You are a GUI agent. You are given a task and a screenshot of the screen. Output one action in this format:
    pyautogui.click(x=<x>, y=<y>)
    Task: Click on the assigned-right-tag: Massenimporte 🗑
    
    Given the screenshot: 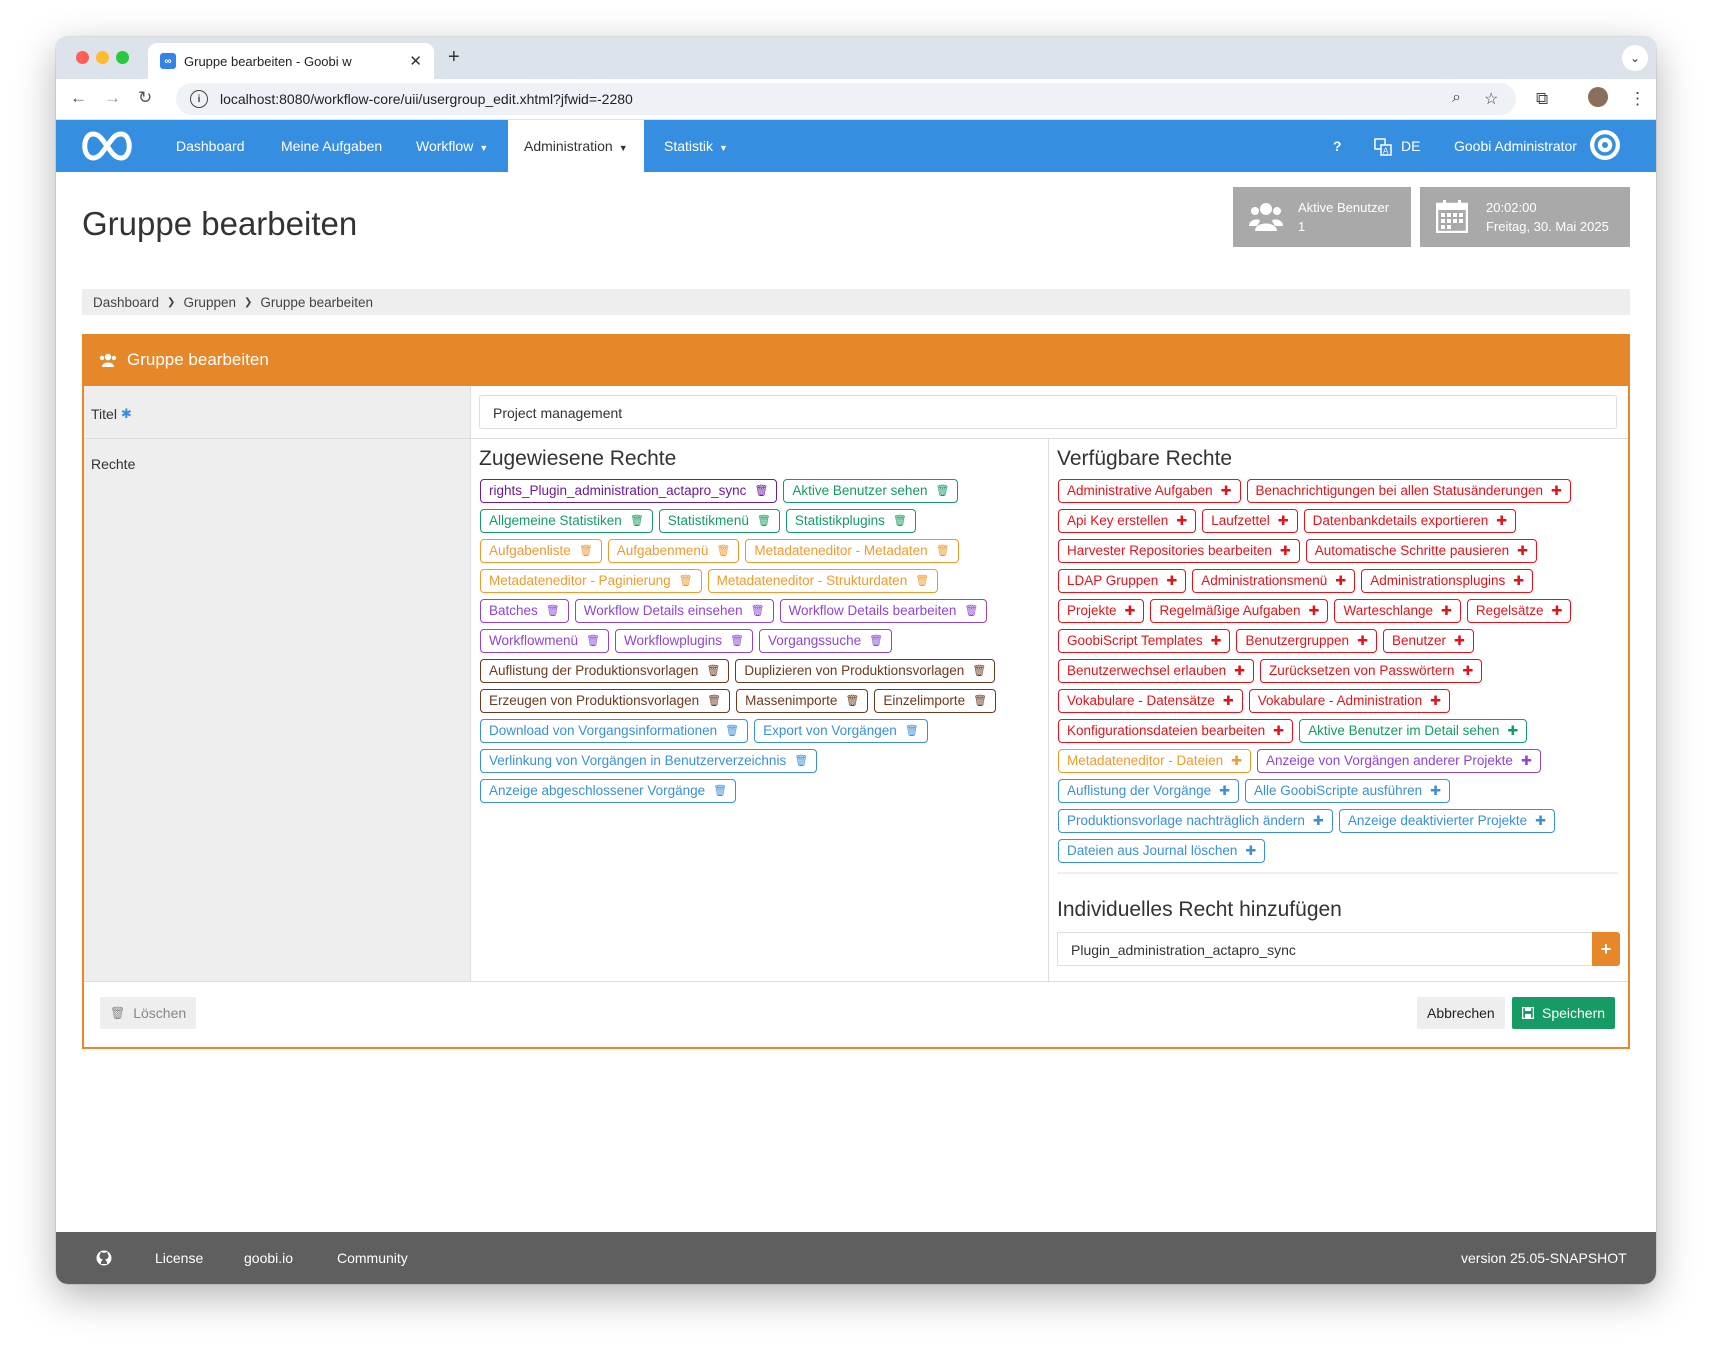 What is the action you would take?
    pyautogui.click(x=802, y=701)
    